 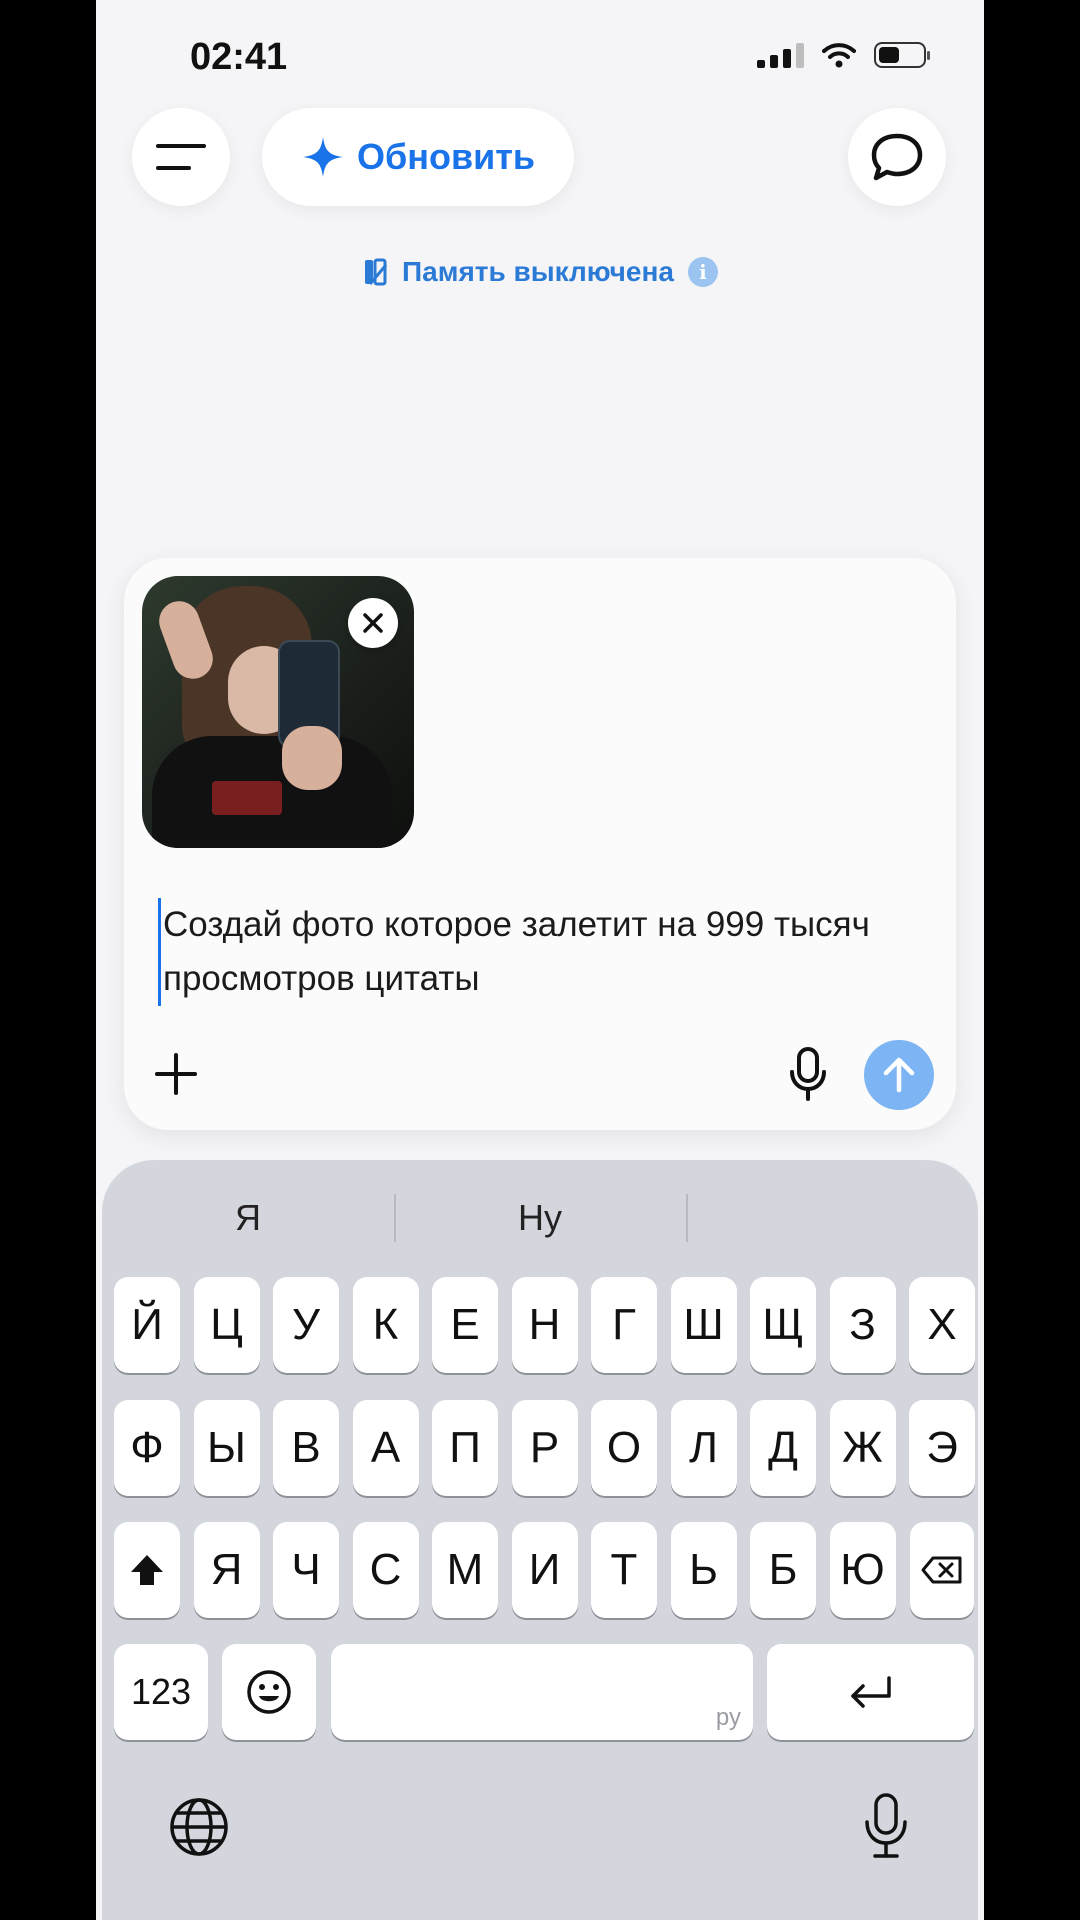 I want to click on upgrade-button: Обновить, so click(x=418, y=157).